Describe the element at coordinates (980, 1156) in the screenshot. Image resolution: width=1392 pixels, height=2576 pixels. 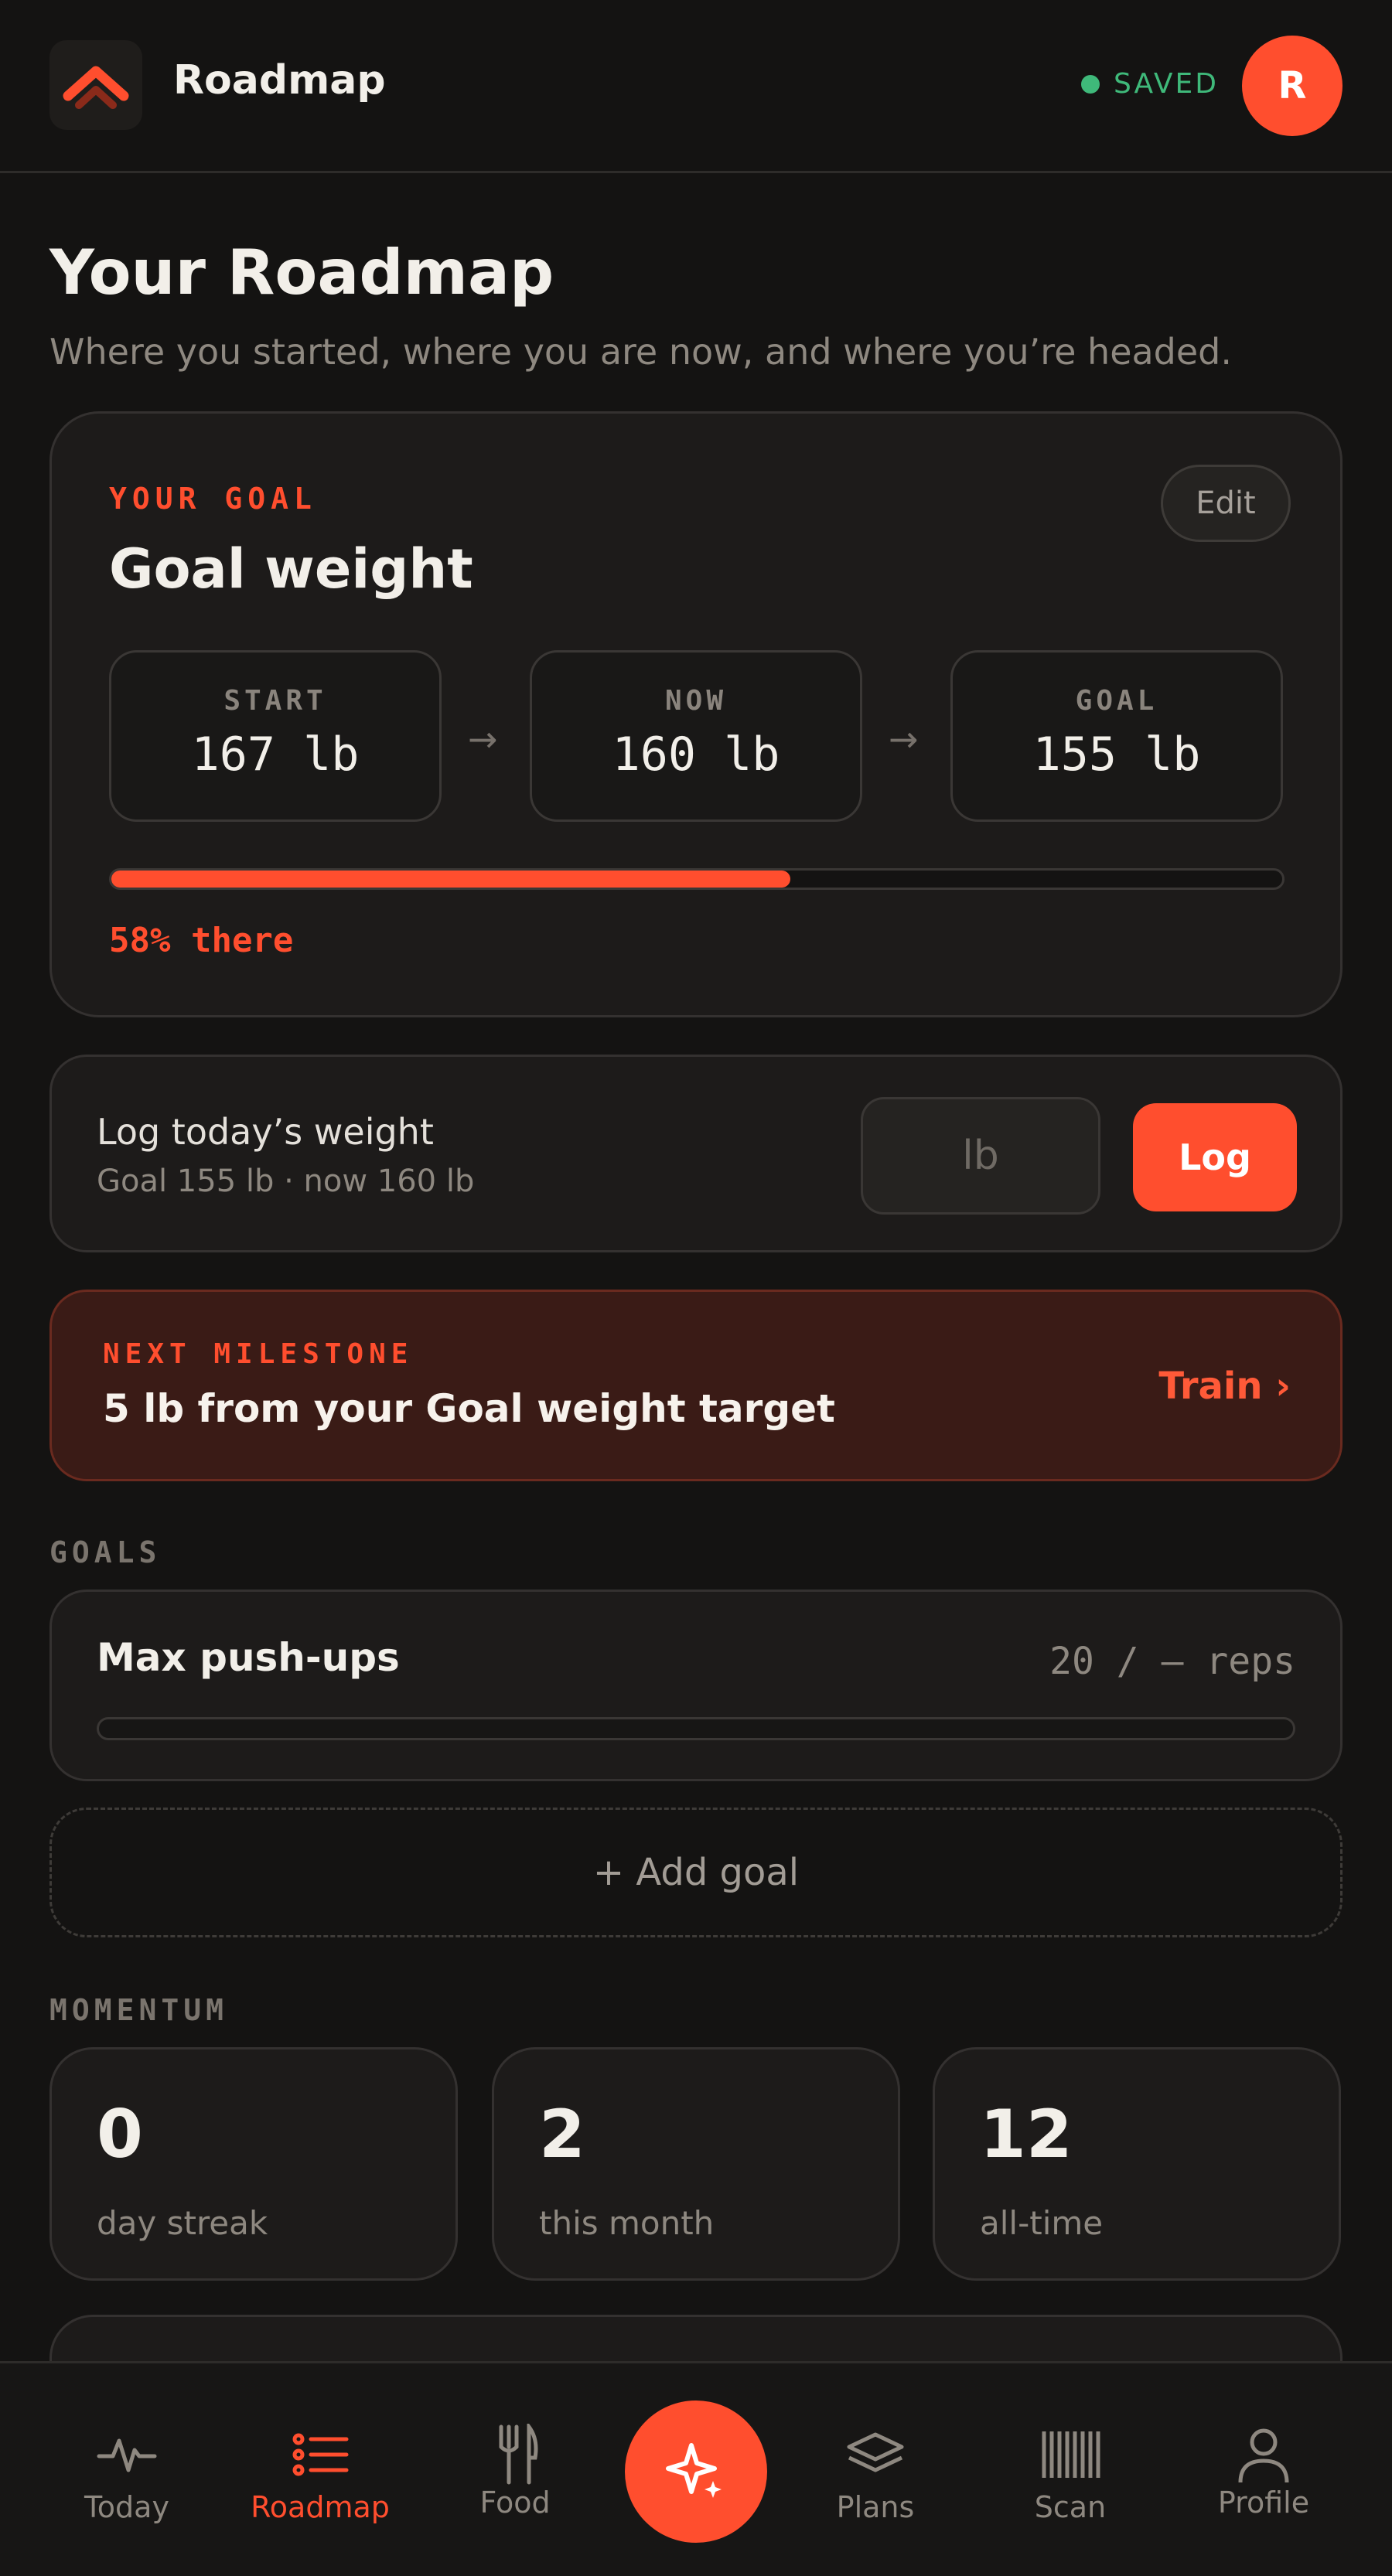
I see `weight-input` at that location.